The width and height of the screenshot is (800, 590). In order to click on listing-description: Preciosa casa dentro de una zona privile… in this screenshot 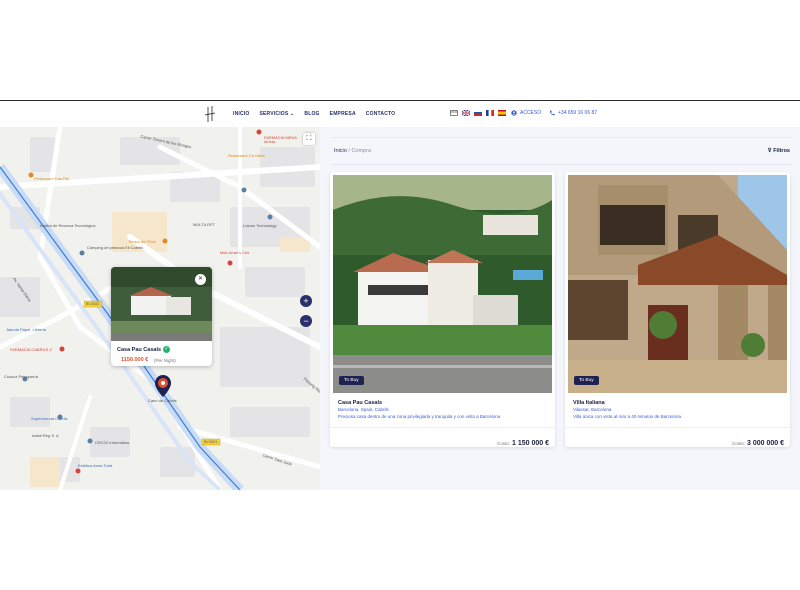, I will do `click(419, 416)`.